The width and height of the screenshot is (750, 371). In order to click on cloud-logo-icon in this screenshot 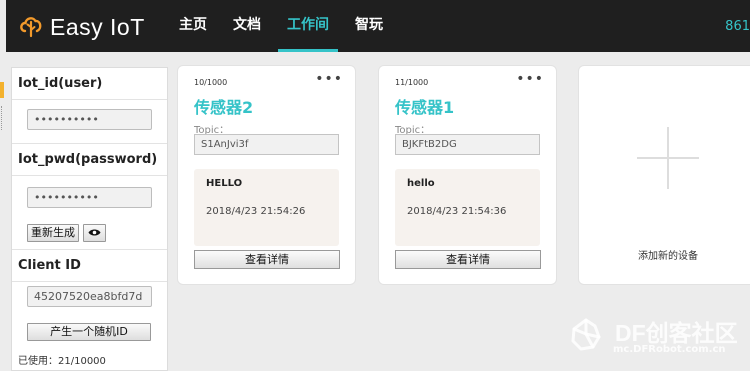, I will do `click(31, 27)`.